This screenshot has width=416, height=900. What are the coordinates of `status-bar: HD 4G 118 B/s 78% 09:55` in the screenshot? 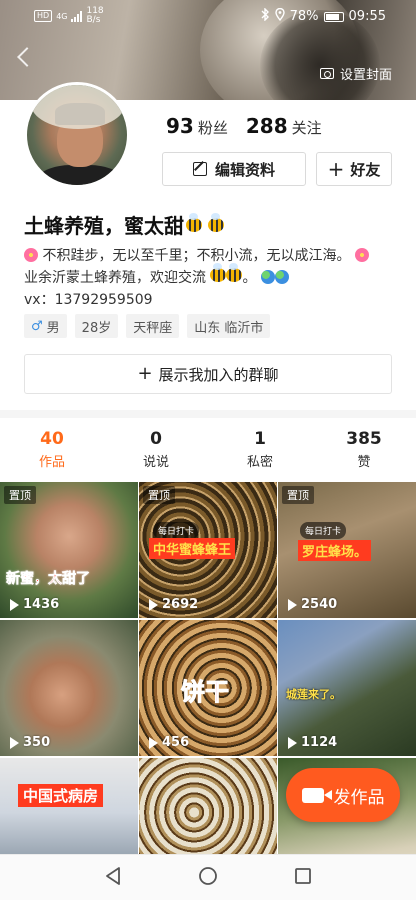 It's located at (208, 17).